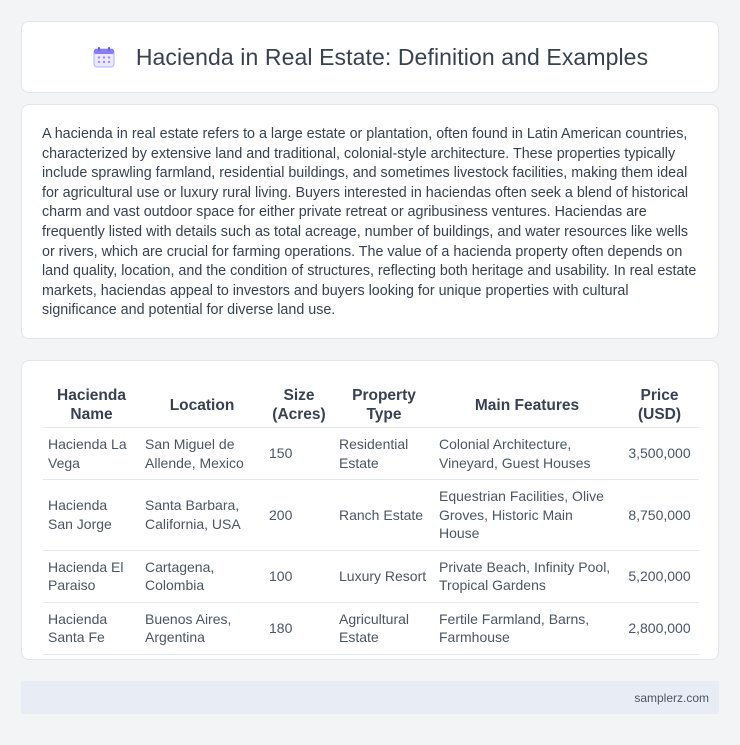 The height and width of the screenshot is (745, 740). I want to click on cell-type: Luxury Resort, so click(384, 576).